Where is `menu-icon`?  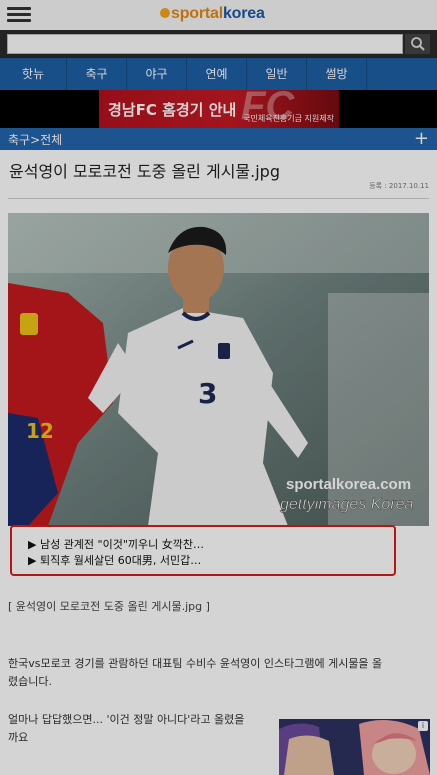
menu-icon is located at coordinates (19, 15).